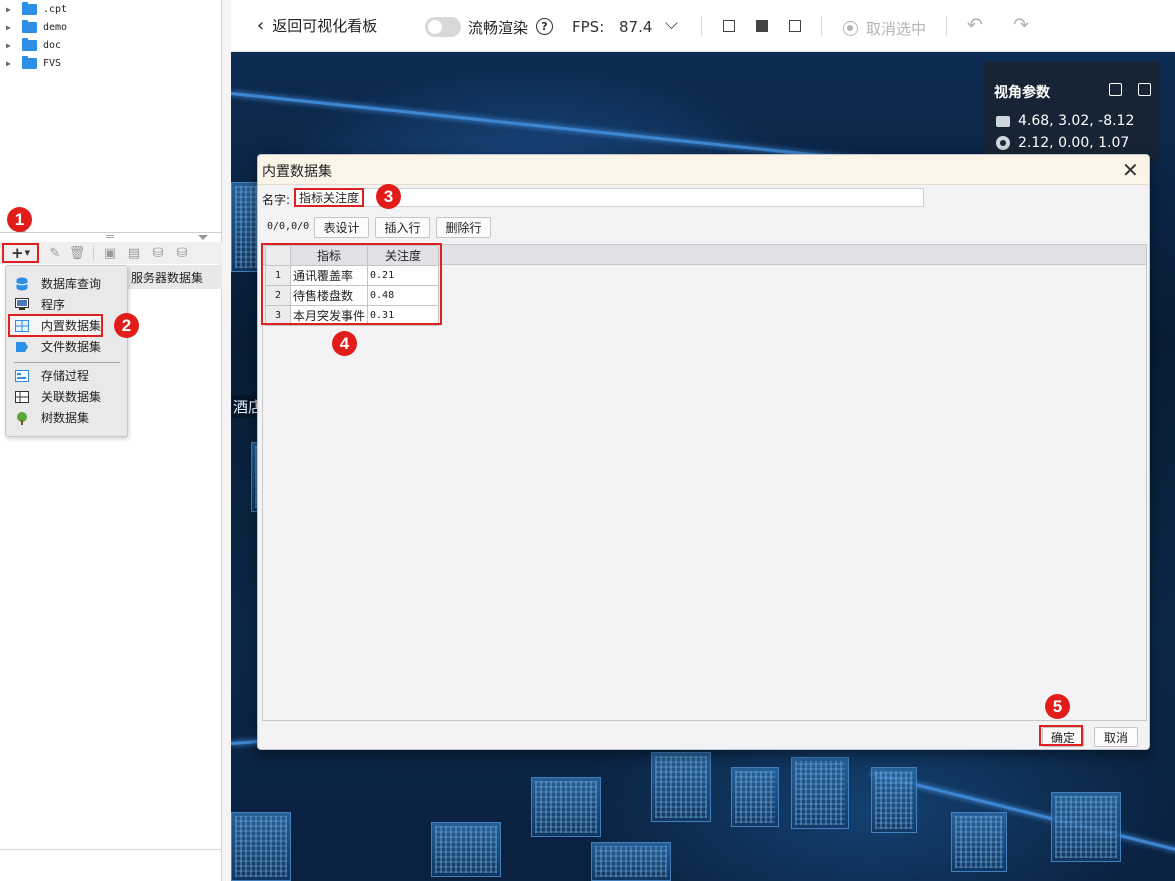  What do you see at coordinates (329, 197) in the screenshot?
I see `name-input-value: 指标关注度` at bounding box center [329, 197].